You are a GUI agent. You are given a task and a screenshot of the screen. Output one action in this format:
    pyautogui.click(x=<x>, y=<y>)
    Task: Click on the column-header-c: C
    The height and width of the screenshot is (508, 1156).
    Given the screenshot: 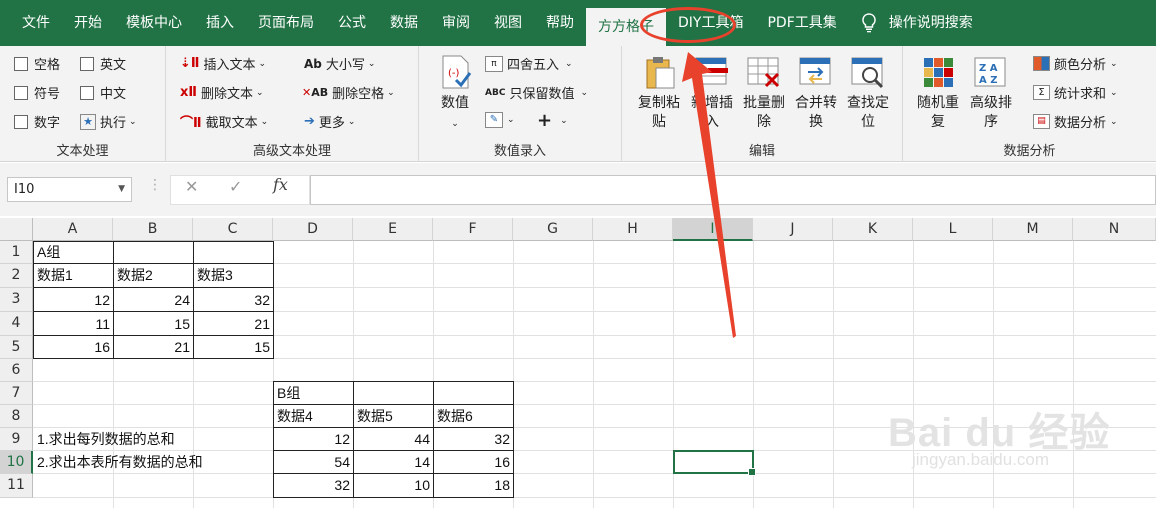 What is the action you would take?
    pyautogui.click(x=233, y=229)
    